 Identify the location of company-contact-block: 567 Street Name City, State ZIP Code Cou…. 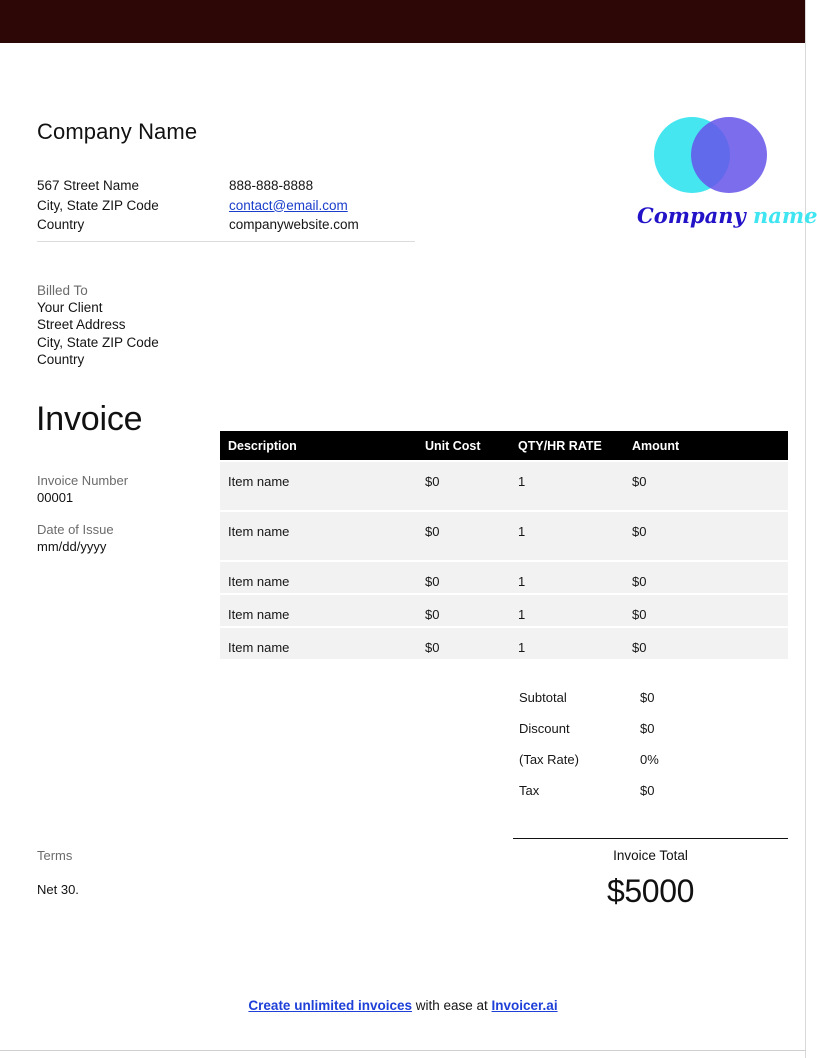
(227, 205).